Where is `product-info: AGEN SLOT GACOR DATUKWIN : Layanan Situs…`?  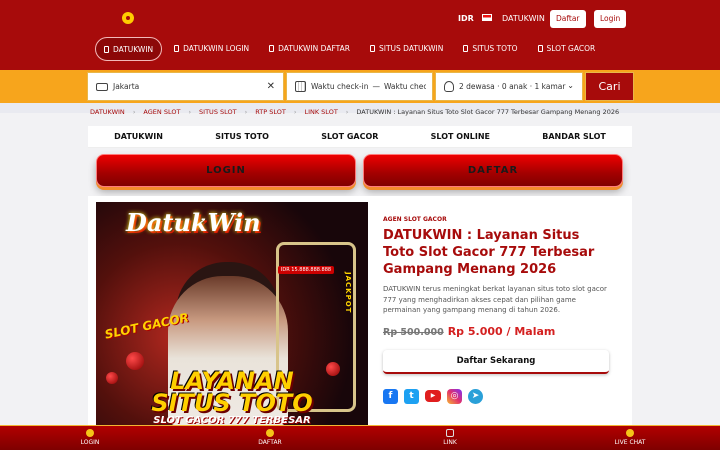
product-info: AGEN SLOT GACOR DATUKWIN : Layanan Situs… is located at coordinates (496, 310).